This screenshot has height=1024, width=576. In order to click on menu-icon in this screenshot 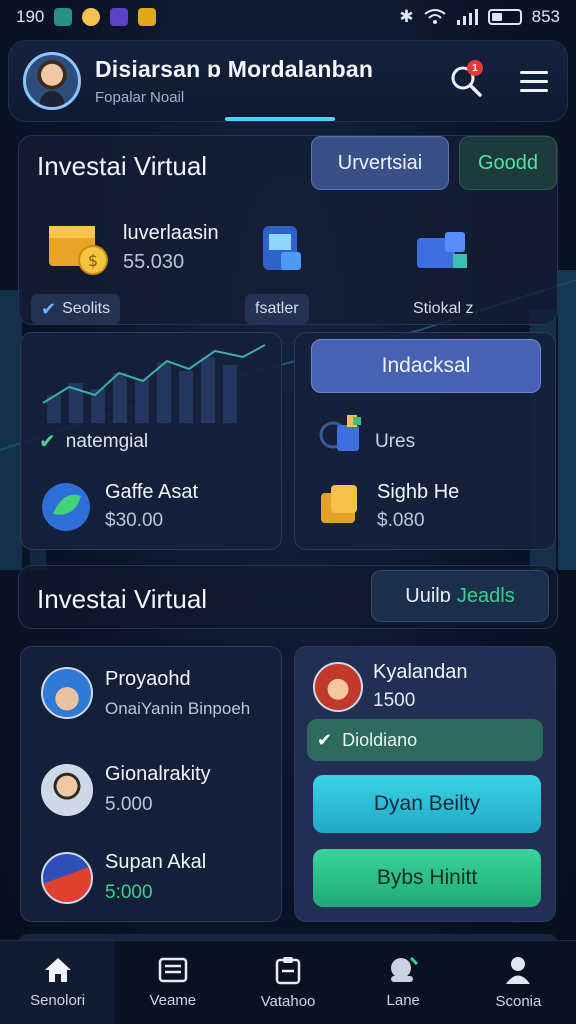, I will do `click(534, 81)`.